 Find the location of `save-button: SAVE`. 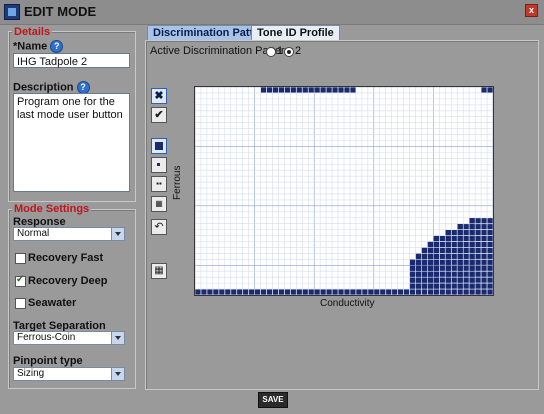

save-button: SAVE is located at coordinates (273, 400).